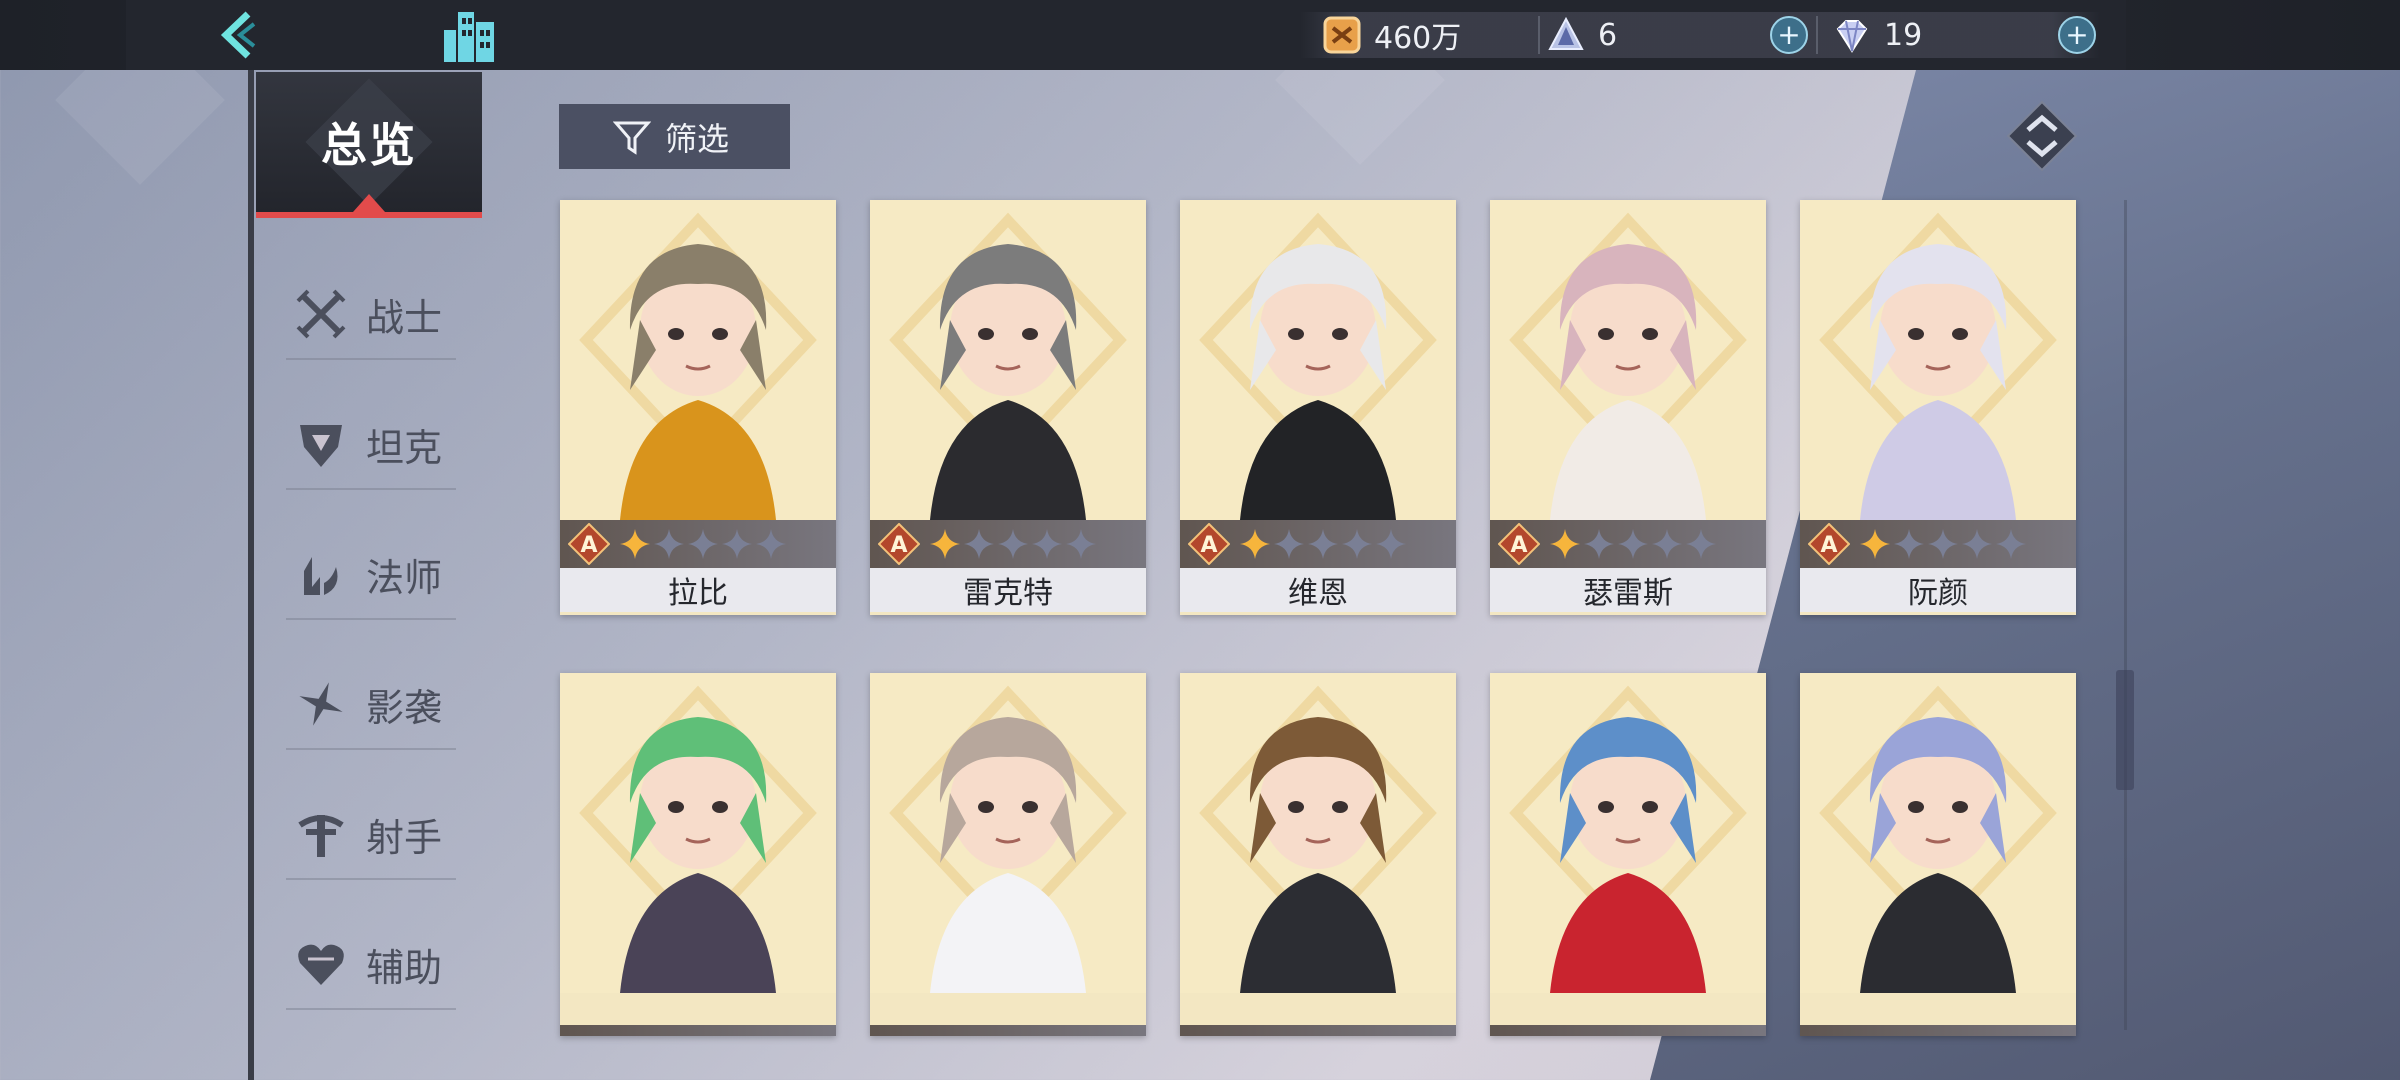 This screenshot has width=2400, height=1080. I want to click on hero-name: 雷克特, so click(1008, 590).